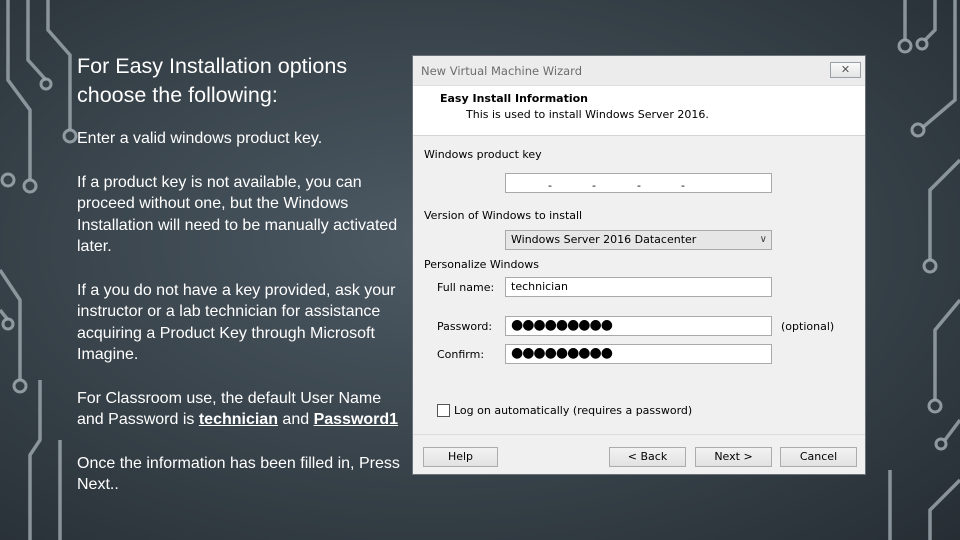 Image resolution: width=960 pixels, height=540 pixels. I want to click on dialog-button-bar: Help < Back Next > Cancel, so click(639, 454).